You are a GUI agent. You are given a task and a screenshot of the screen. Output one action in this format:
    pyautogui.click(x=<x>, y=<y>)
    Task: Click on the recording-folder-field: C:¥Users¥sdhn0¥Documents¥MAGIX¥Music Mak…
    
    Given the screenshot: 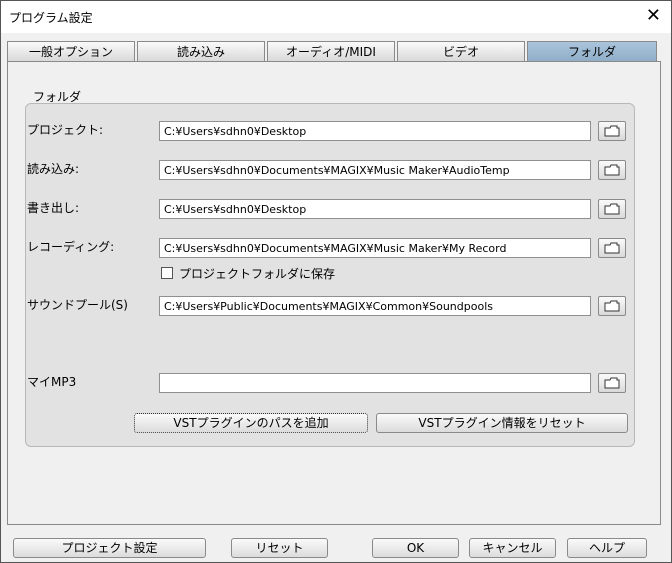 What is the action you would take?
    pyautogui.click(x=375, y=248)
    